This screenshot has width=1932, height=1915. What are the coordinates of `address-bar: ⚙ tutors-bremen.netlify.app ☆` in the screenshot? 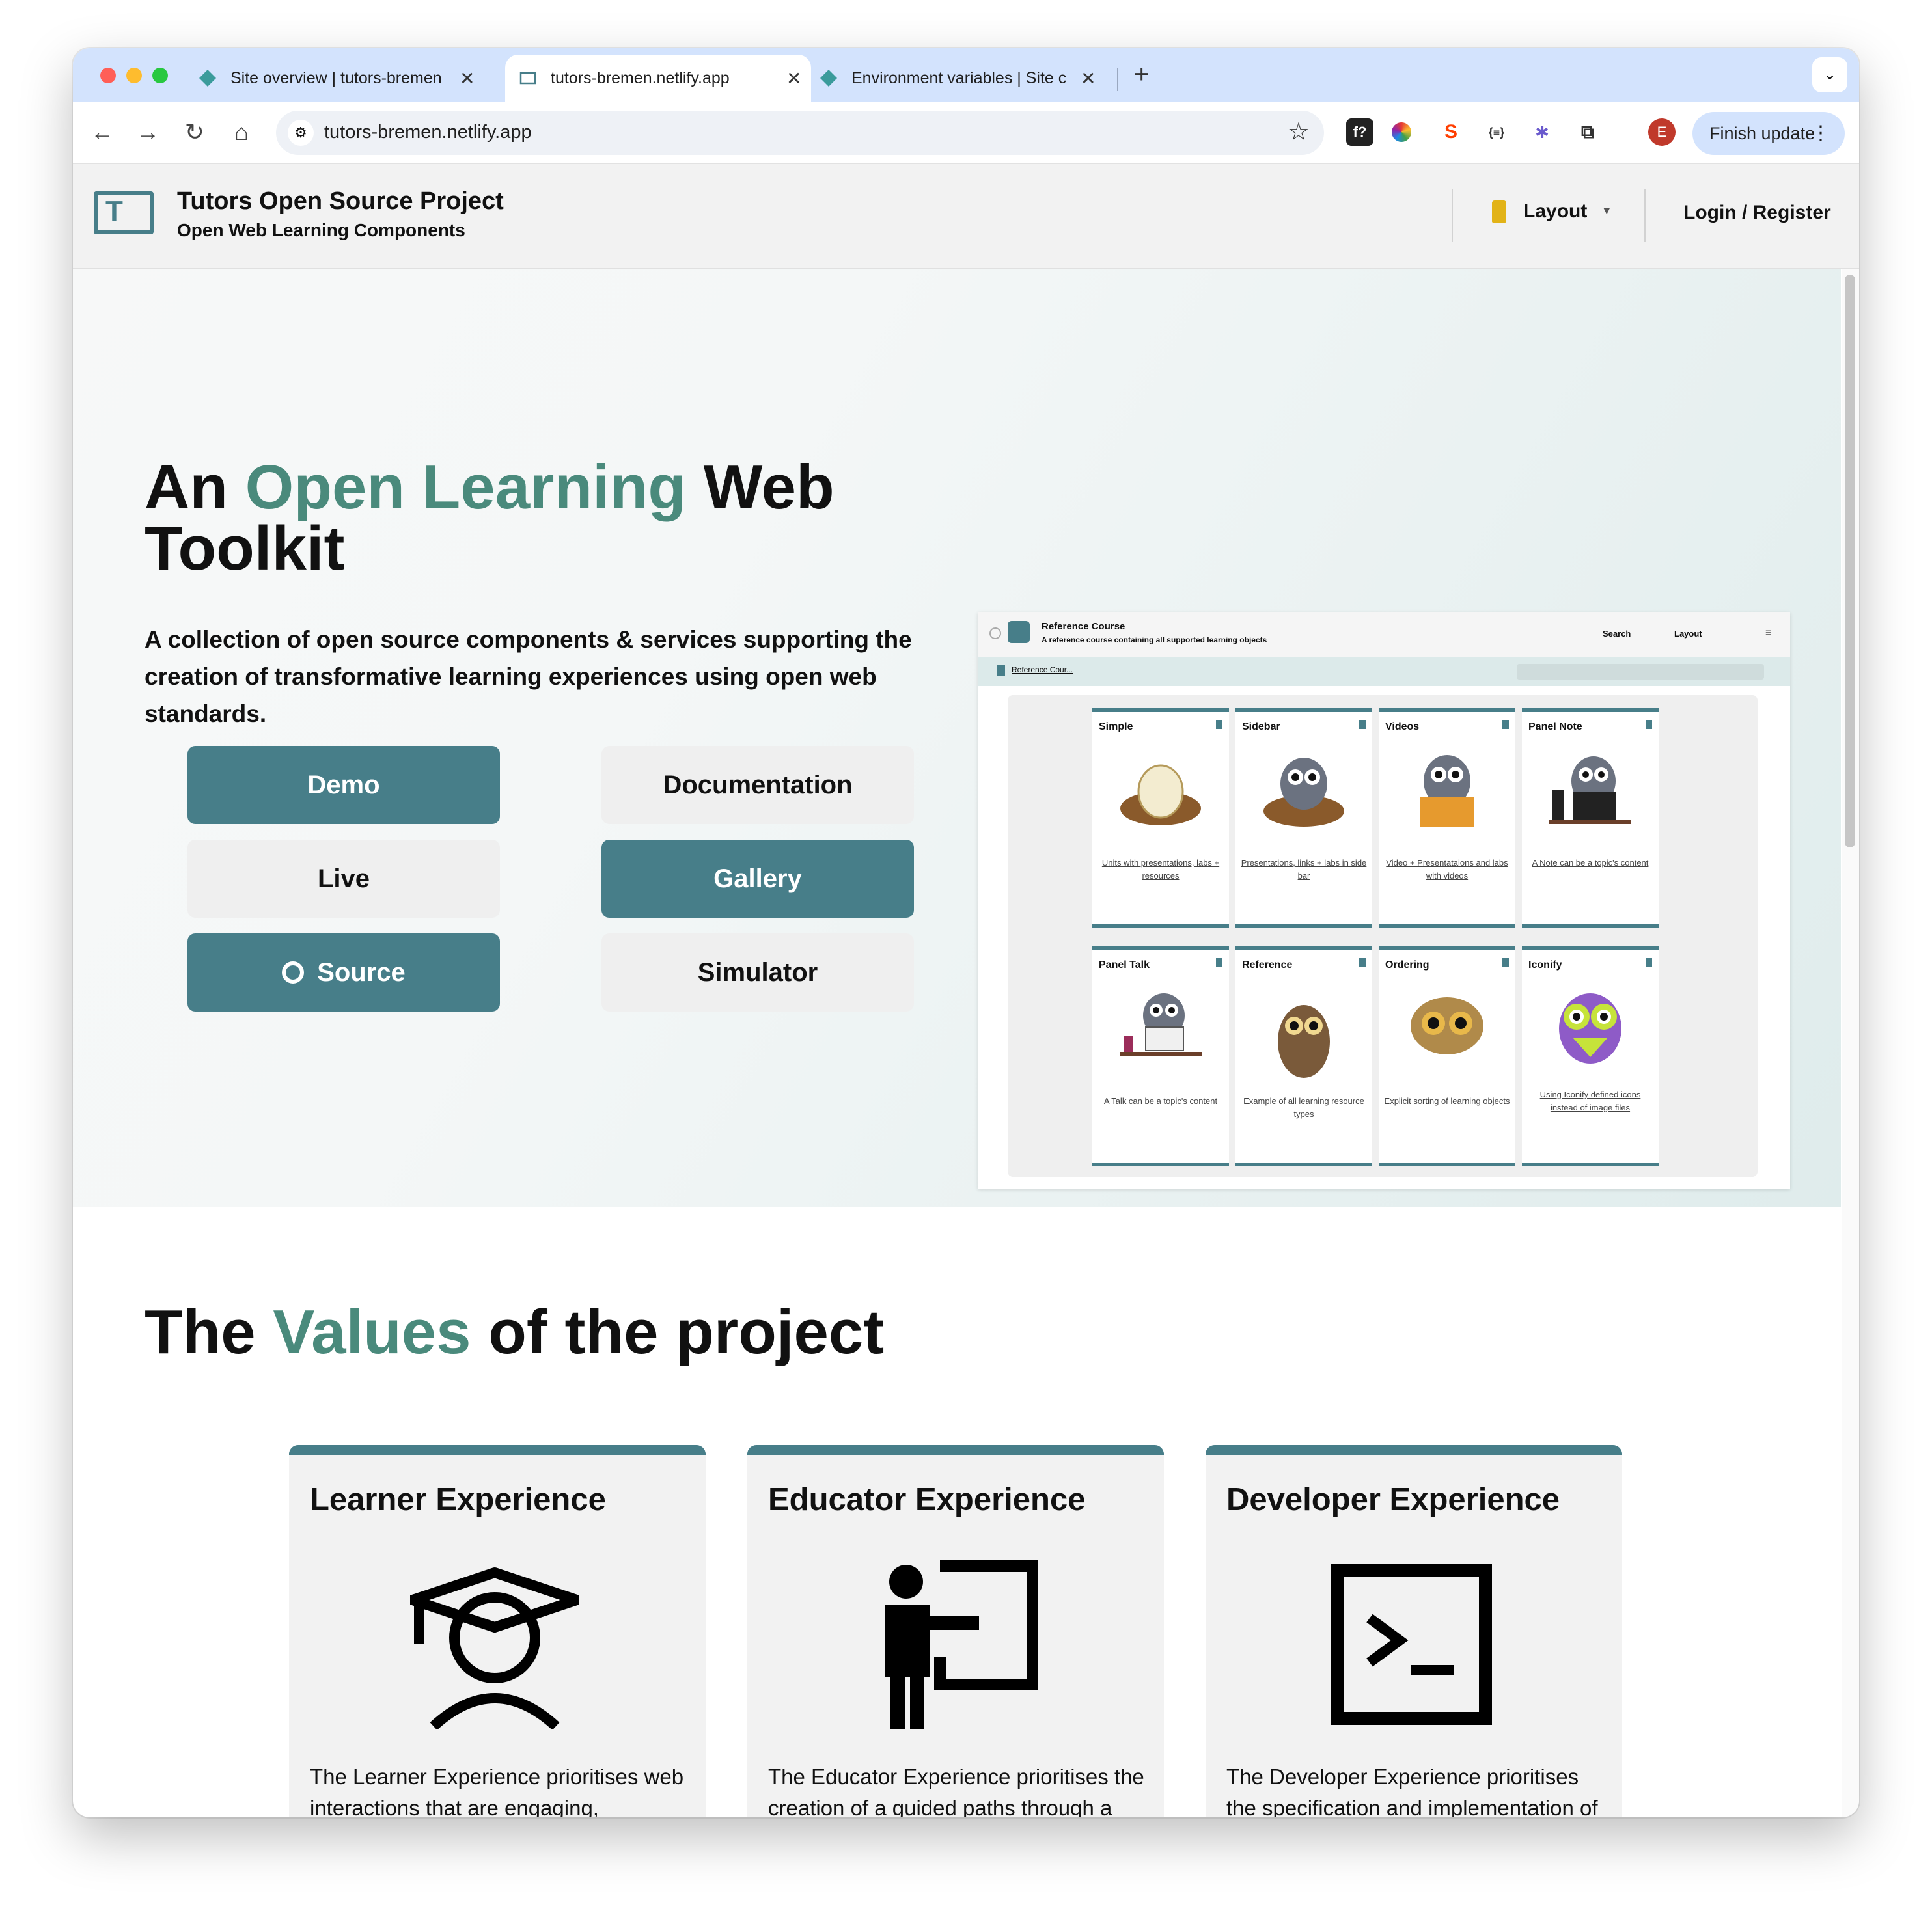 It's located at (800, 133).